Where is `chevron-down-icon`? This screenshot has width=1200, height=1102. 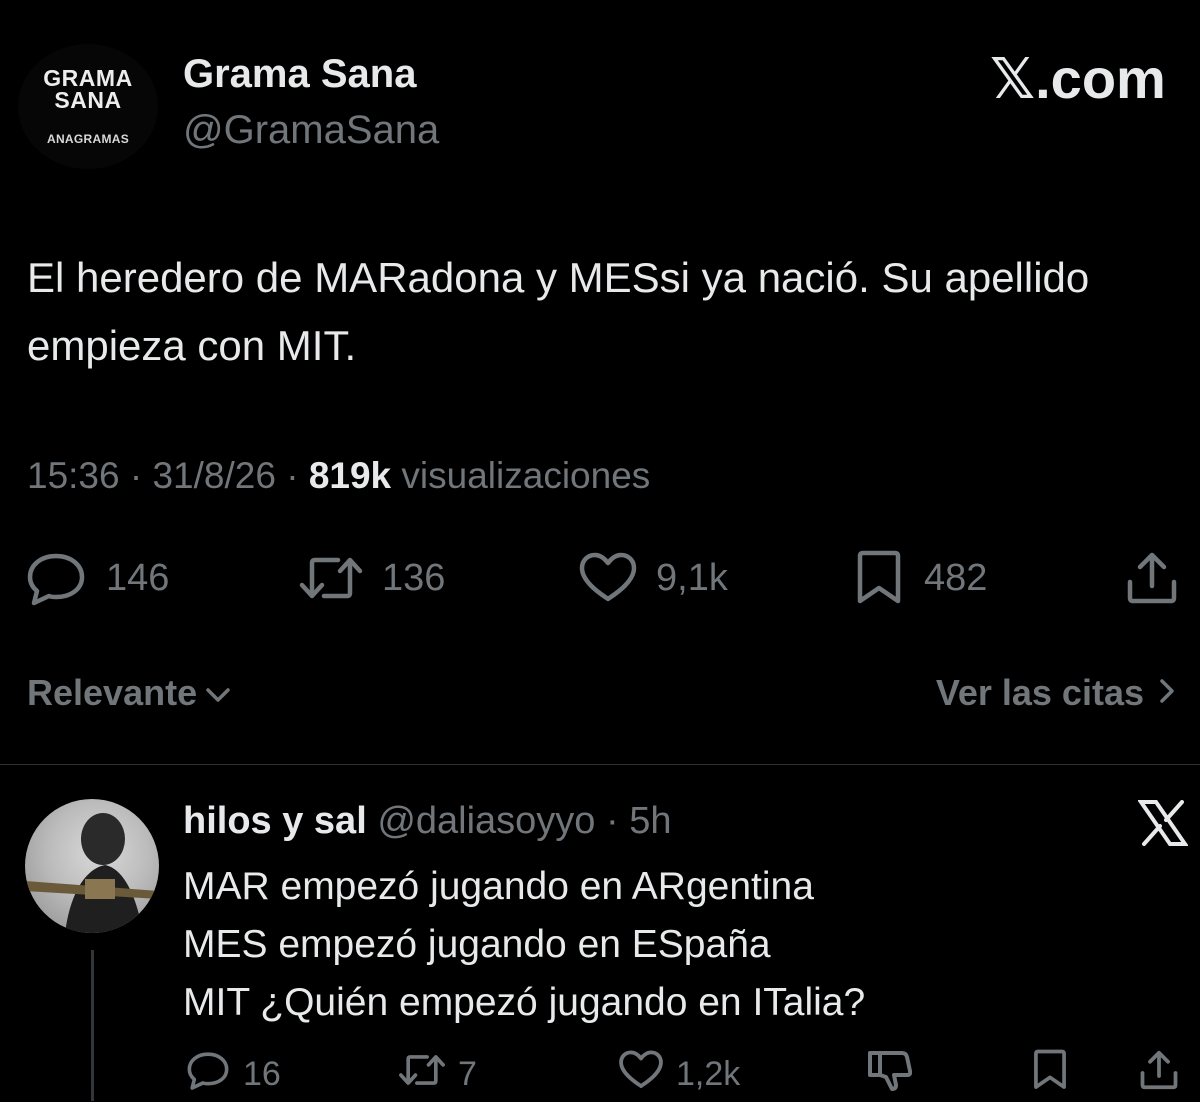 chevron-down-icon is located at coordinates (218, 693).